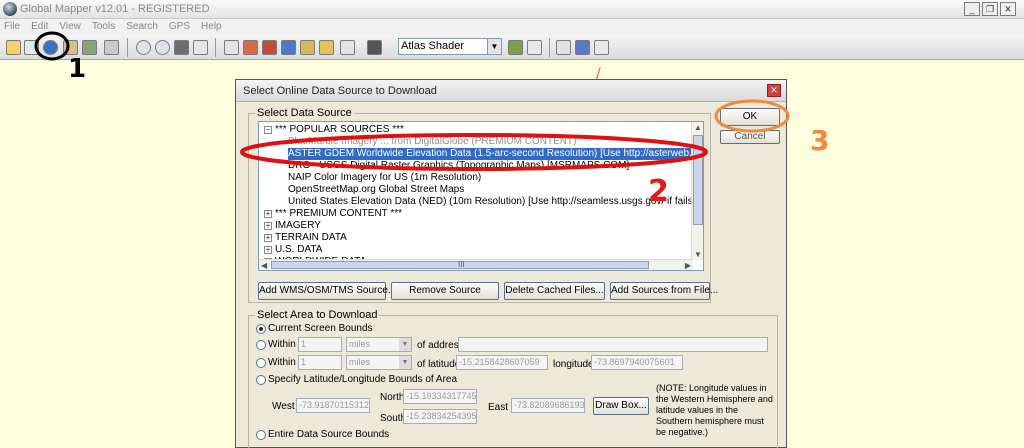  What do you see at coordinates (374, 47) in the screenshot?
I see `binoculars-icon` at bounding box center [374, 47].